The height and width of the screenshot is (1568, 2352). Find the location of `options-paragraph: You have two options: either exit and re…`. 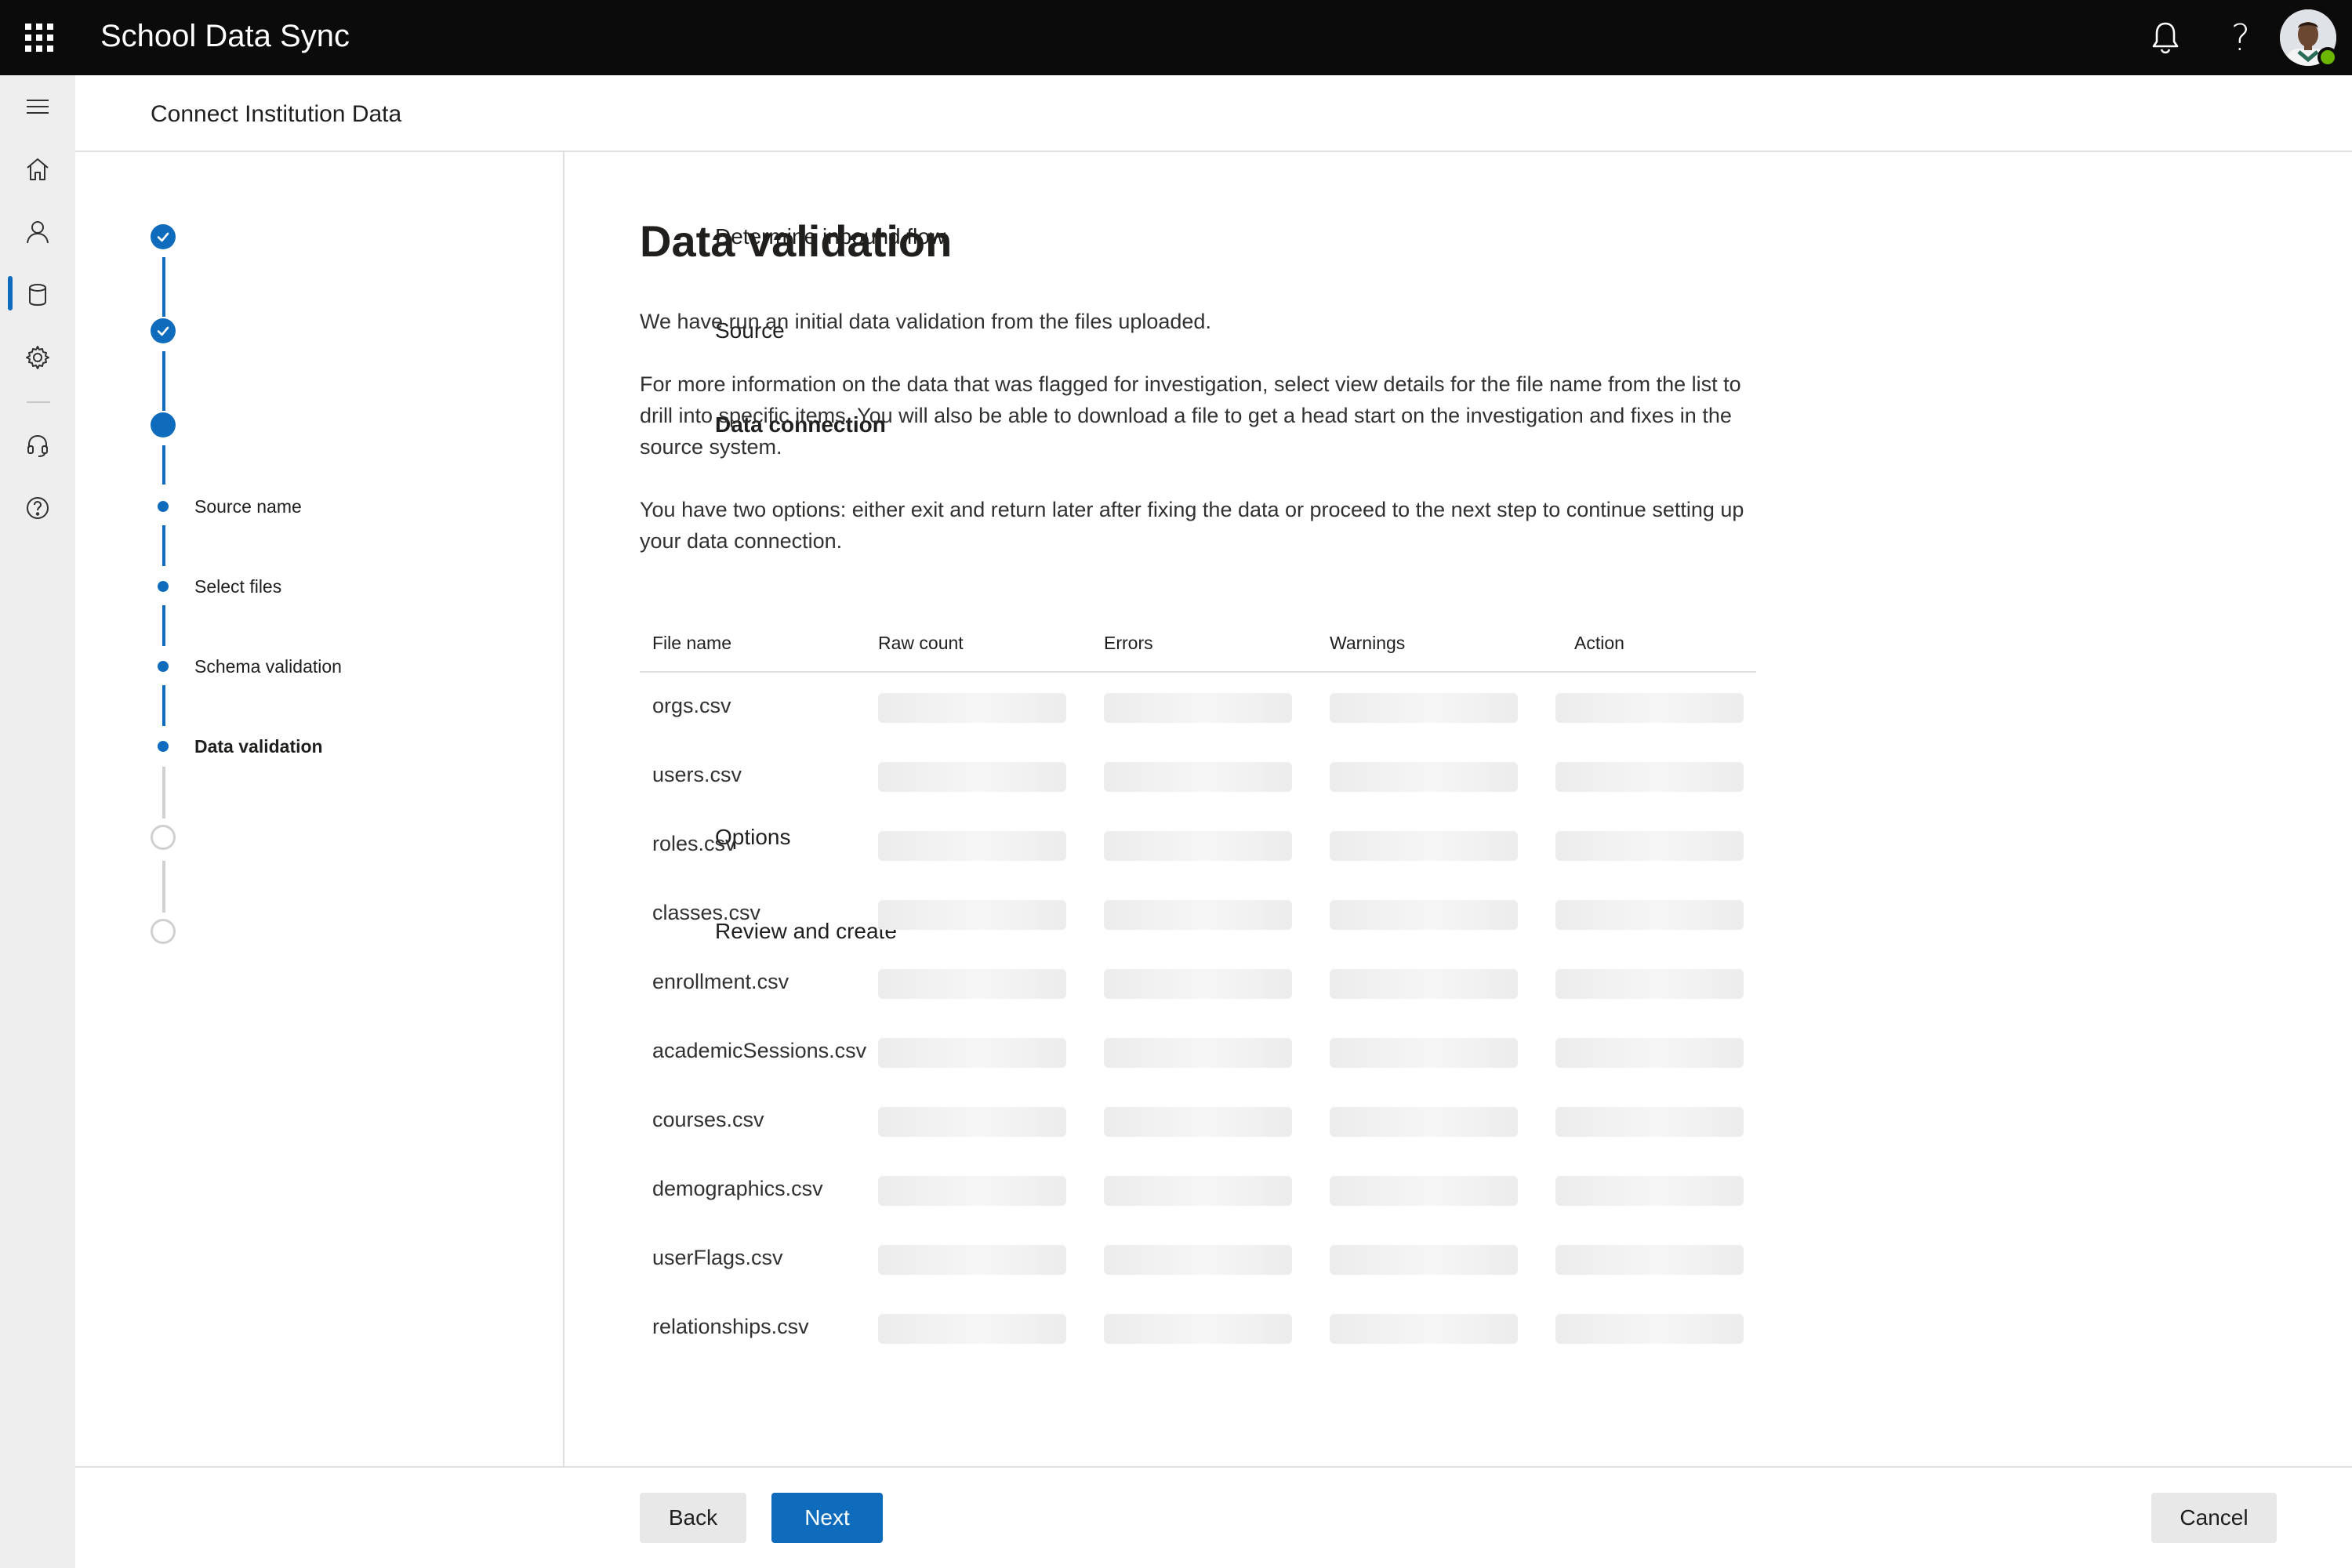

options-paragraph: You have two options: either exit and re… is located at coordinates (1192, 525).